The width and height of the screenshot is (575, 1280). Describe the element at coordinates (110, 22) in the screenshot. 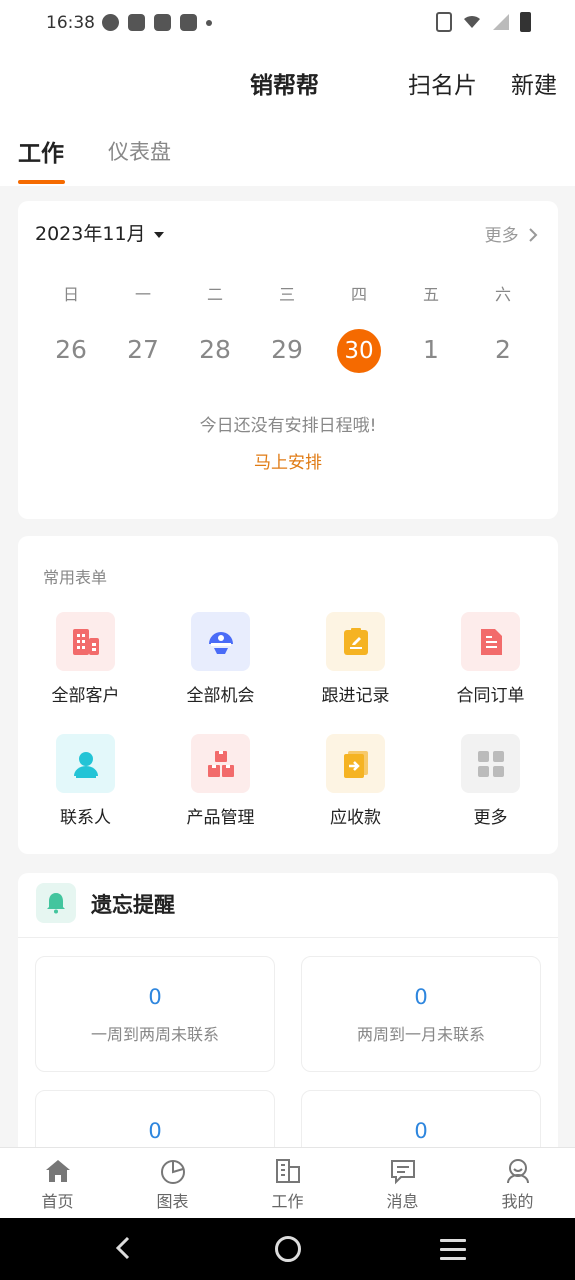

I see `app-notification-icon` at that location.